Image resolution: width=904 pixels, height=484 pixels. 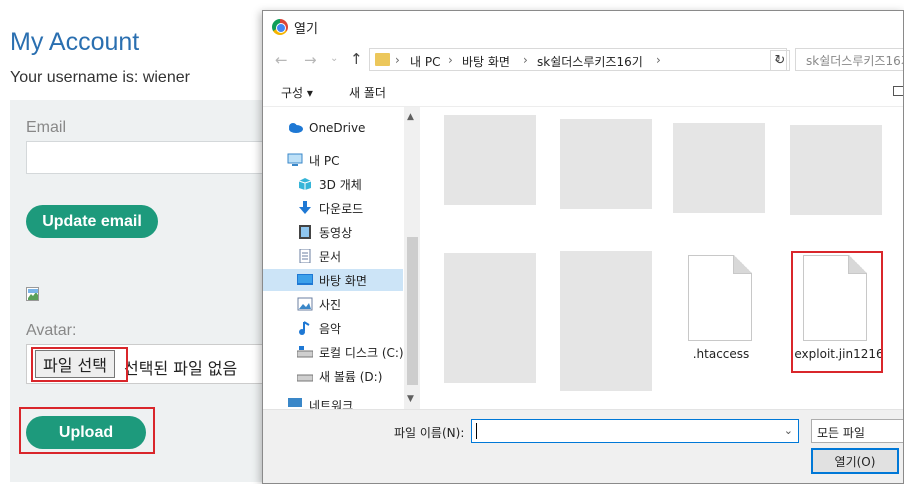 I want to click on email-input, so click(x=146, y=157).